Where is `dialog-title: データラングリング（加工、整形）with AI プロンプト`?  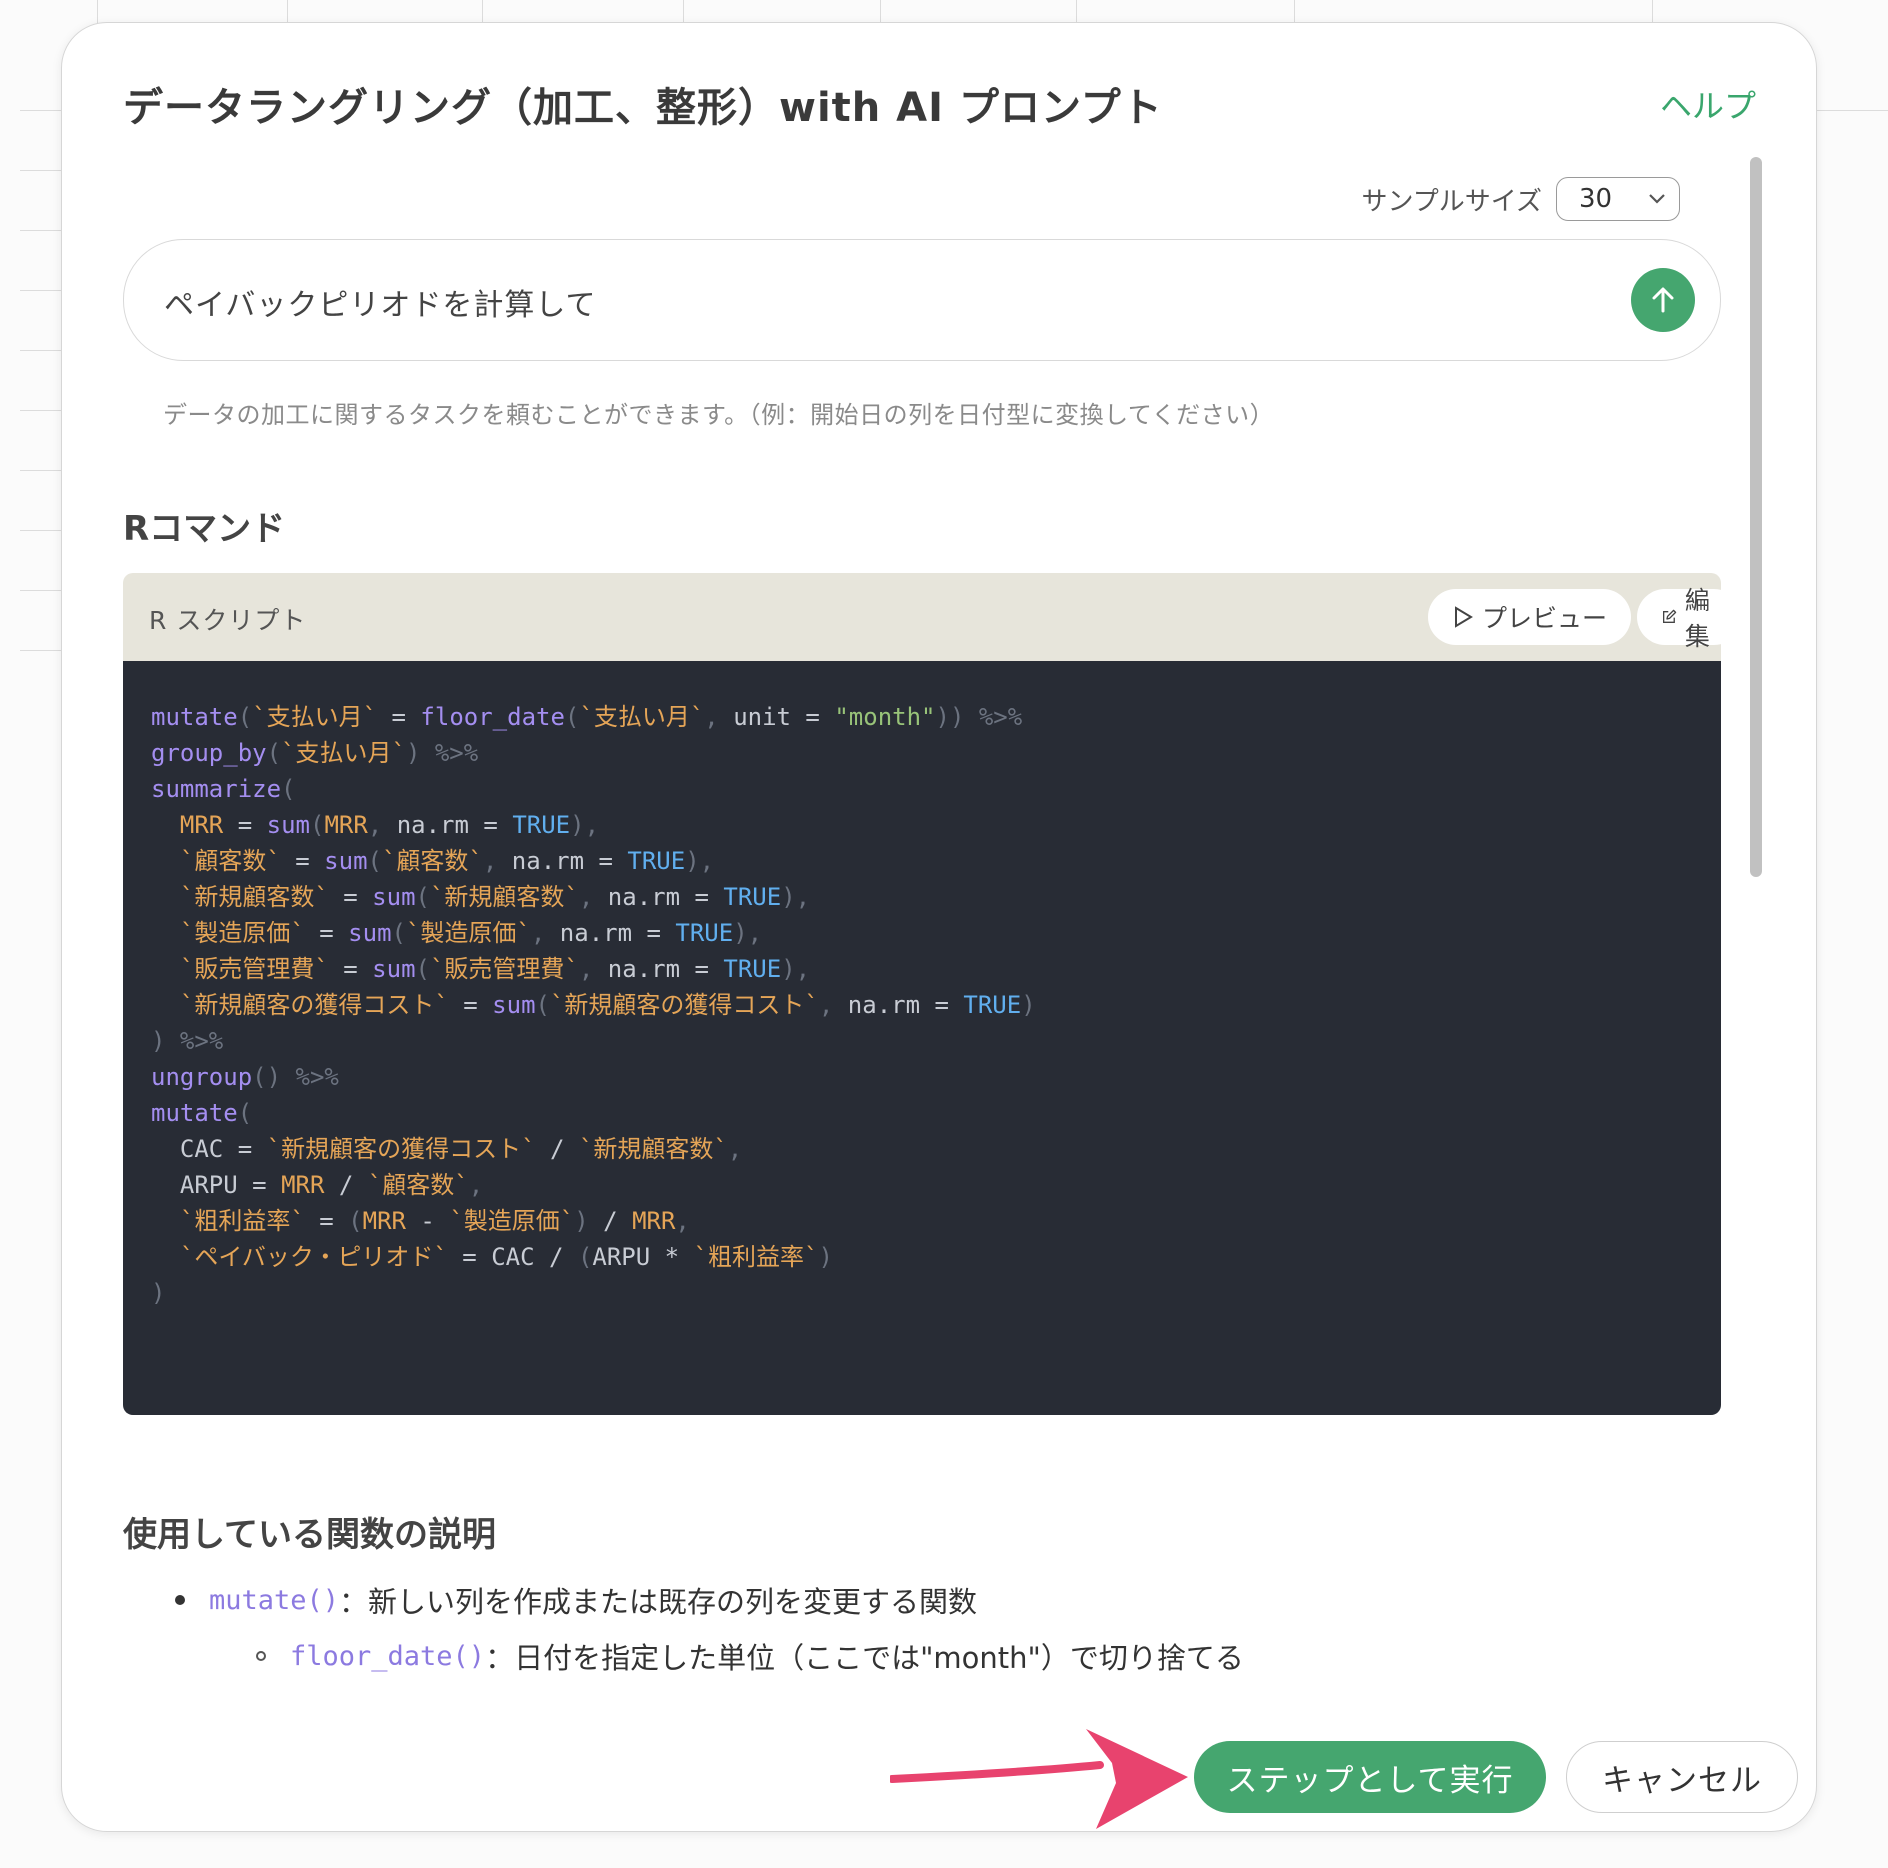
dialog-title: データラングリング（加工、整形）with AI プロンプト is located at coordinates (643, 108).